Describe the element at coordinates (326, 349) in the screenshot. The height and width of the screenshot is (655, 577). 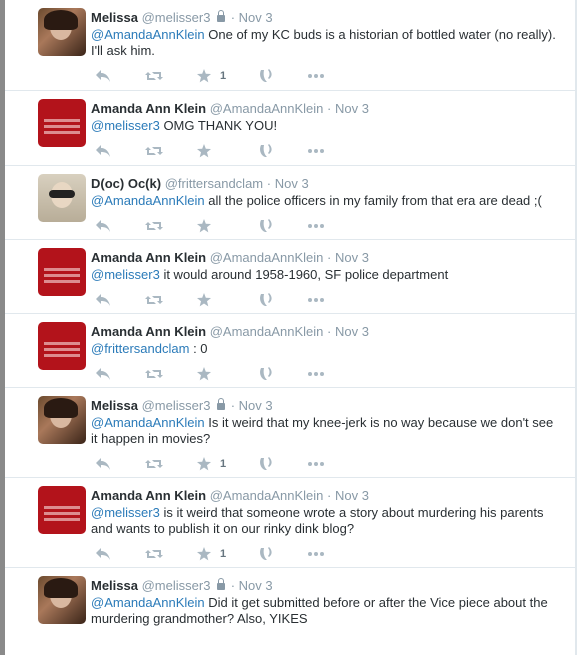
I see `tweet-text: @frittersandclam : 0` at that location.